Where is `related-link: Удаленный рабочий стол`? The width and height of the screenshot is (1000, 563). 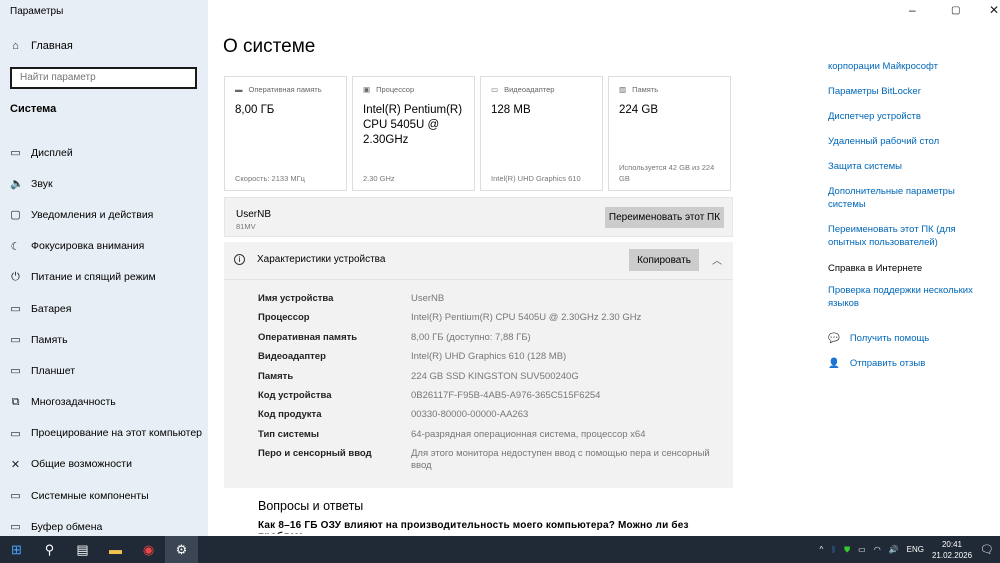 related-link: Удаленный рабочий стол is located at coordinates (908, 141).